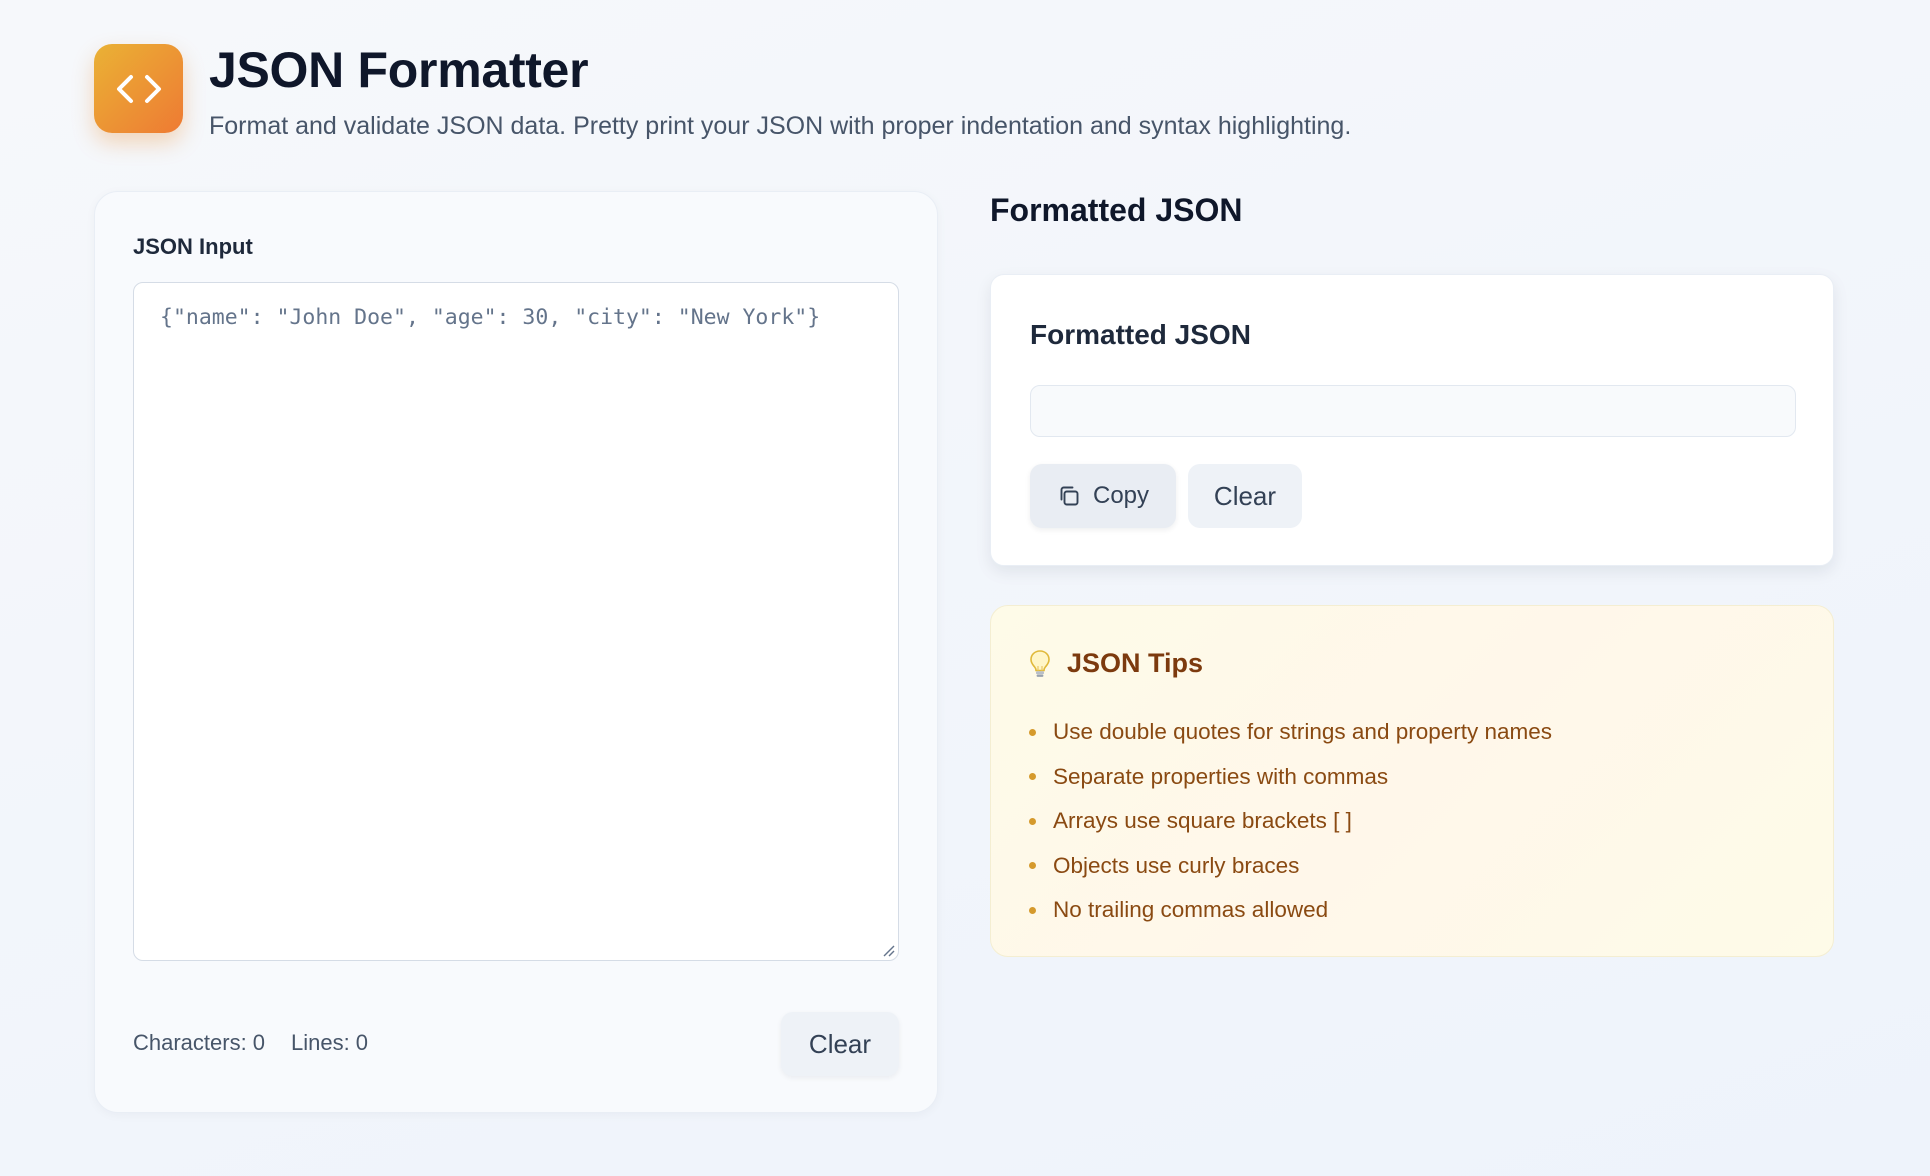  Describe the element at coordinates (1290, 910) in the screenshot. I see `tip-item: No trailing commas allowed` at that location.